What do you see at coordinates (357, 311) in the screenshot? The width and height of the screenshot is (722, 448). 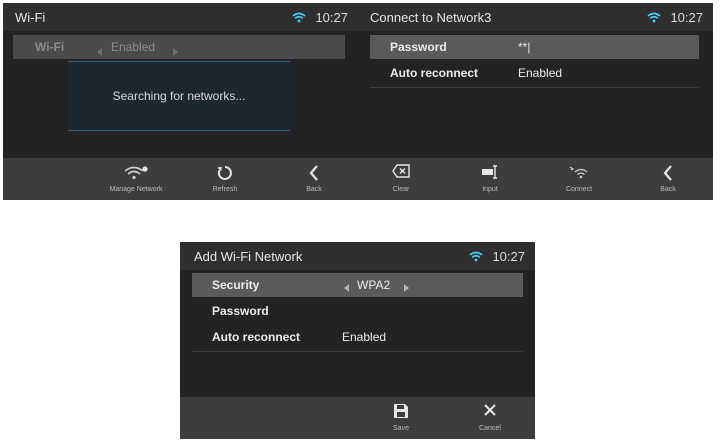 I see `password-row: Password` at bounding box center [357, 311].